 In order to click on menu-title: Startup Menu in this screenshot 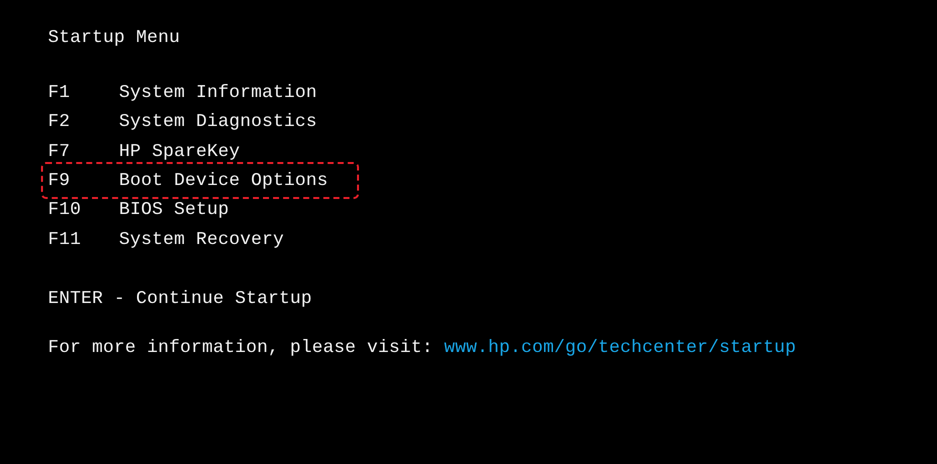, I will do `click(114, 38)`.